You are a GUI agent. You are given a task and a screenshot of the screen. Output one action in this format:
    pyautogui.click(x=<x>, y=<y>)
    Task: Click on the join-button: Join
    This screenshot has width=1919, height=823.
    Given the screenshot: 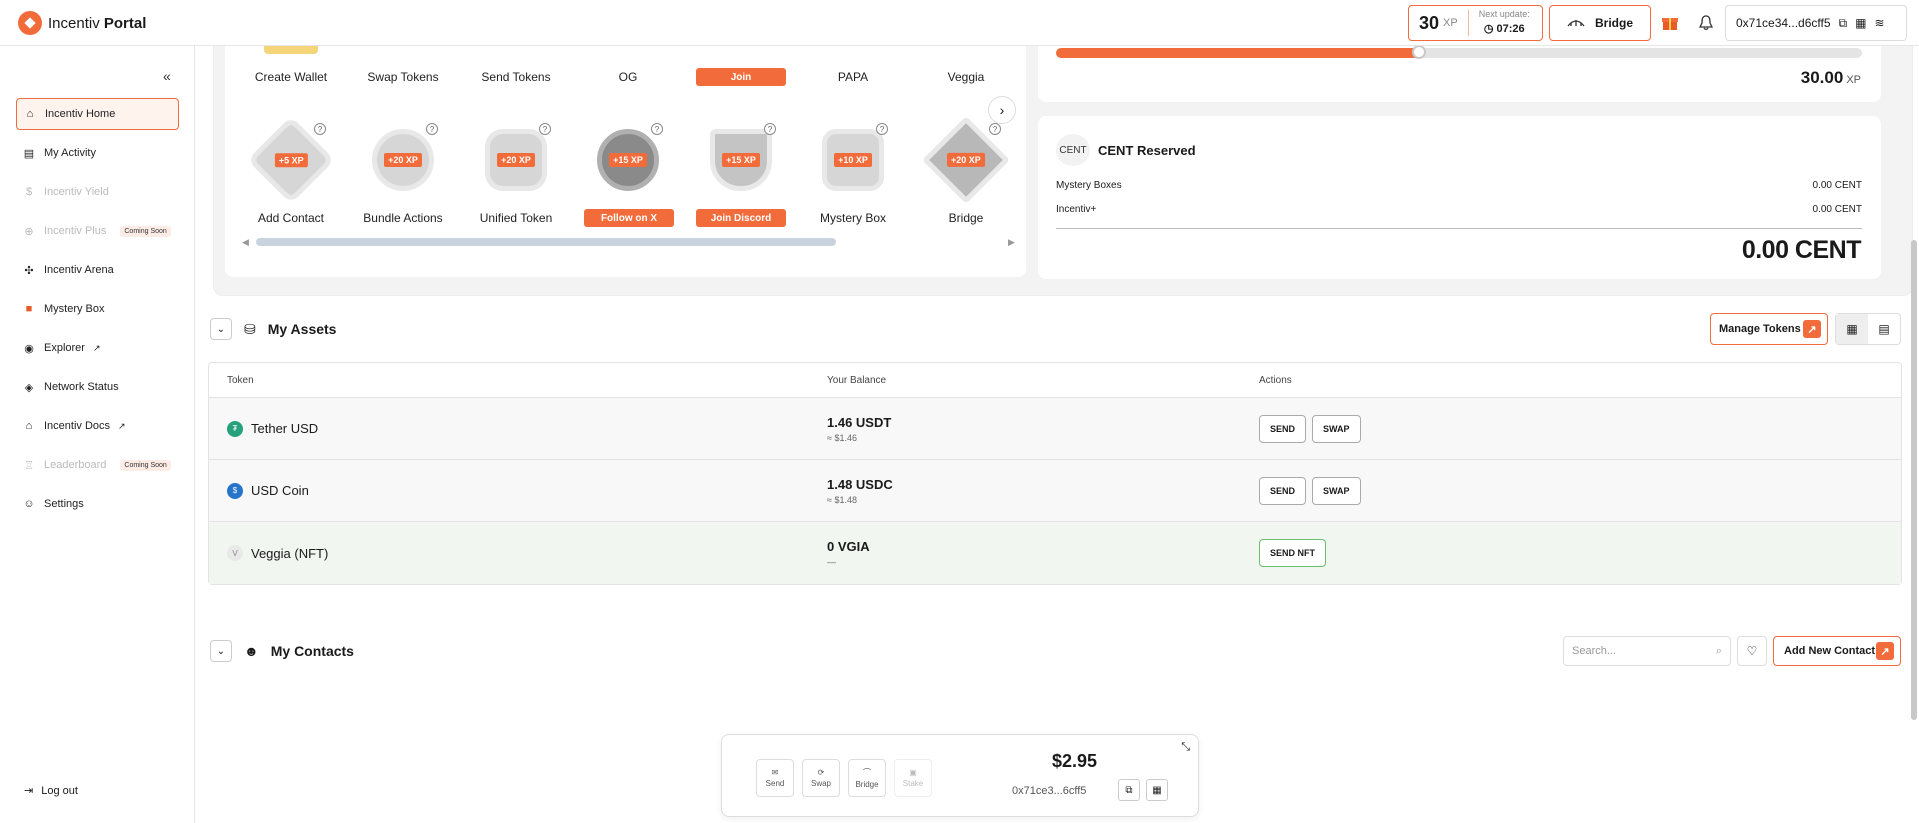 What is the action you would take?
    pyautogui.click(x=741, y=77)
    